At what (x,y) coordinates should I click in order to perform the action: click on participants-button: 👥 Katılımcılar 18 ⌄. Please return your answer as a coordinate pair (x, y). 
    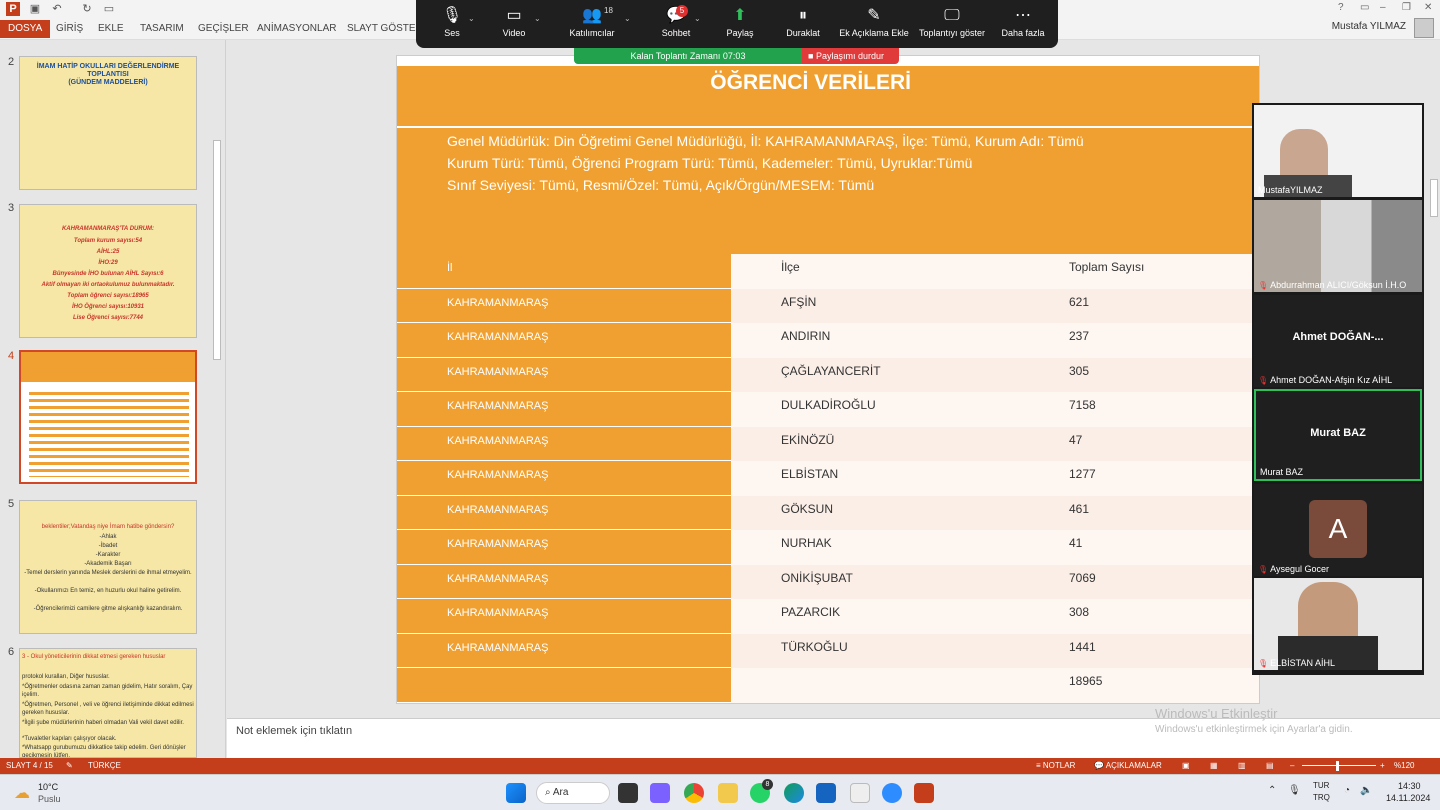
    Looking at the image, I should click on (598, 25).